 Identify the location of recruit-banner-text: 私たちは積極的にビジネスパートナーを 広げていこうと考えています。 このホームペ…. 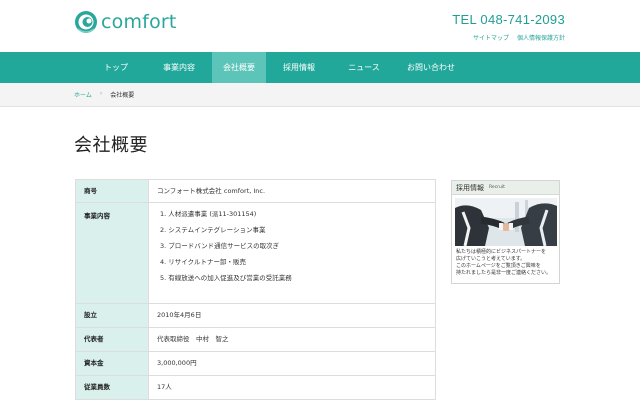
(507, 263).